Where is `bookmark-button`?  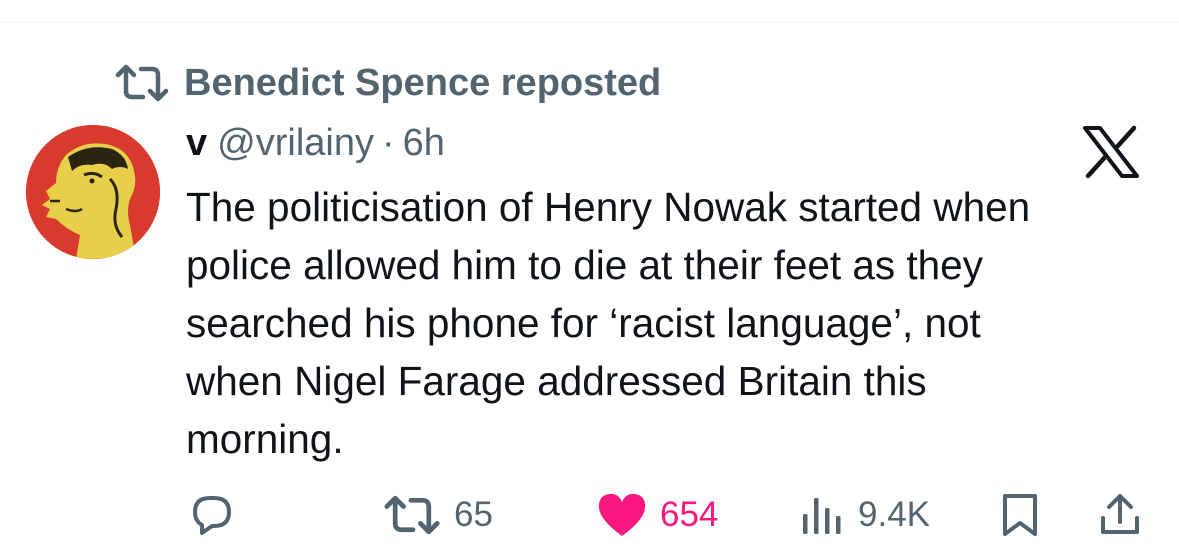 bookmark-button is located at coordinates (1020, 515).